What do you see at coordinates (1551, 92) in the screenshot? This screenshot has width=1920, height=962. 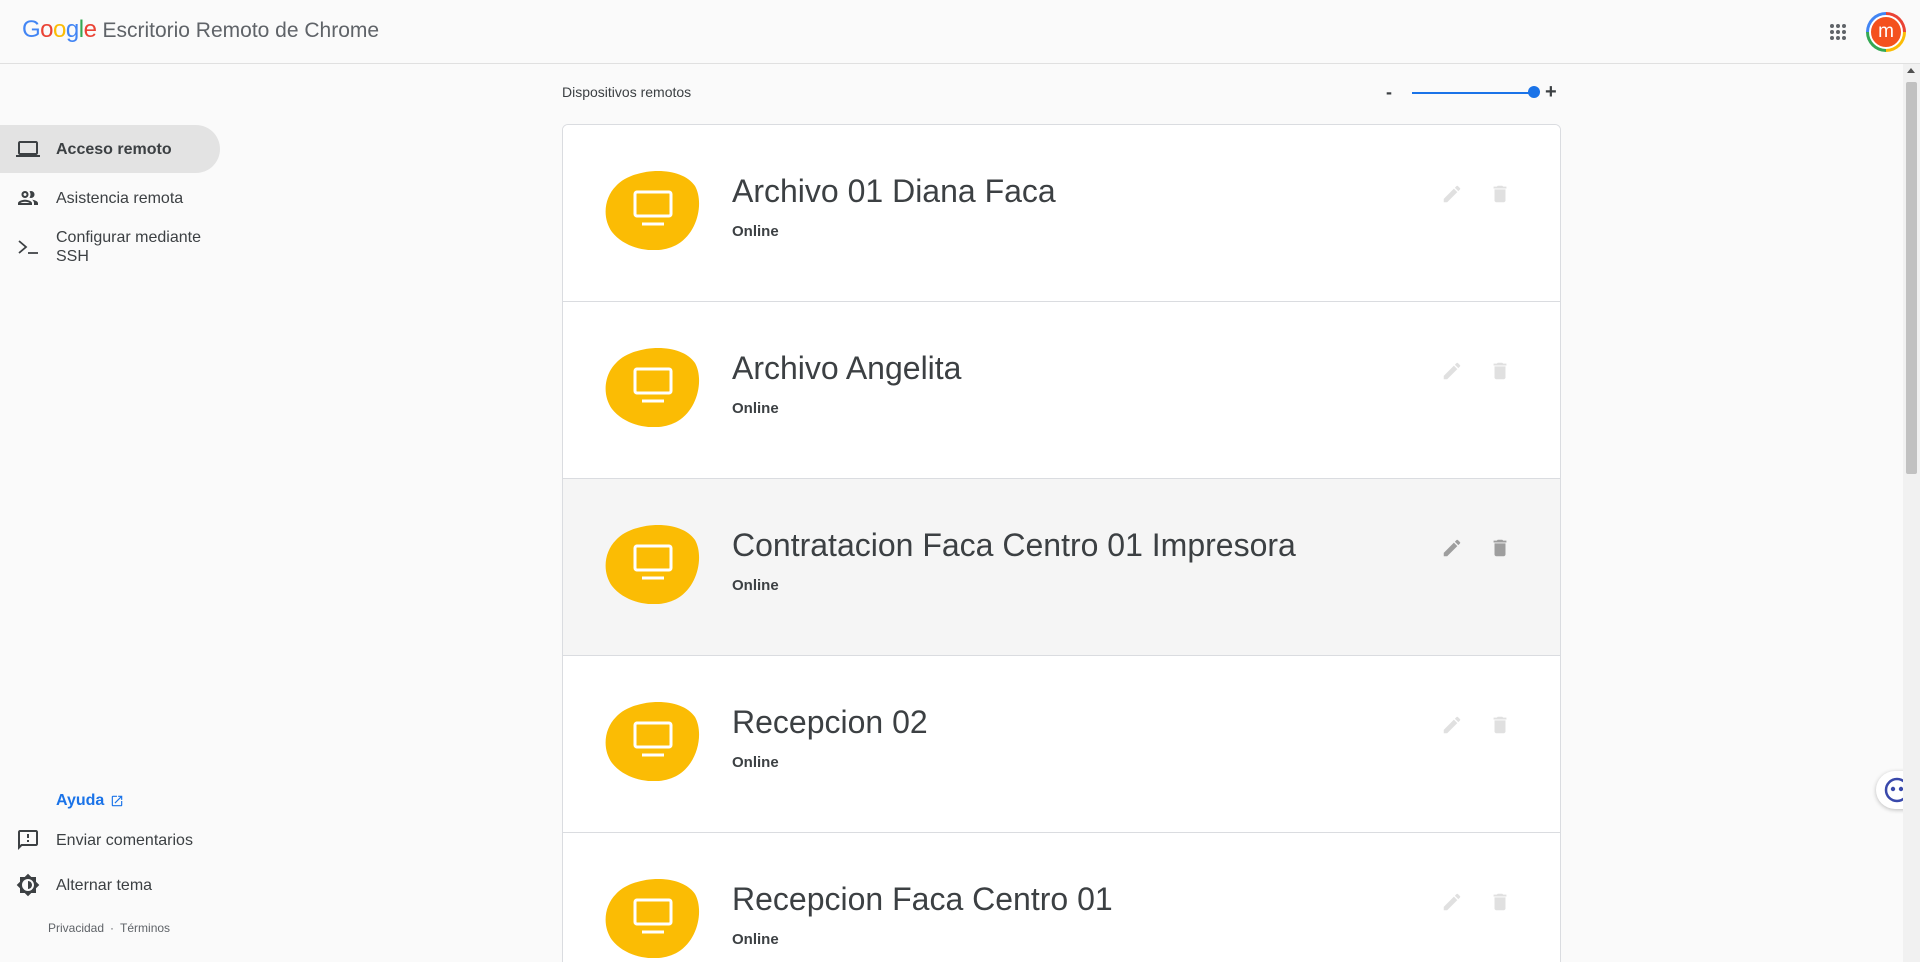 I see `zoom-in-button: +` at bounding box center [1551, 92].